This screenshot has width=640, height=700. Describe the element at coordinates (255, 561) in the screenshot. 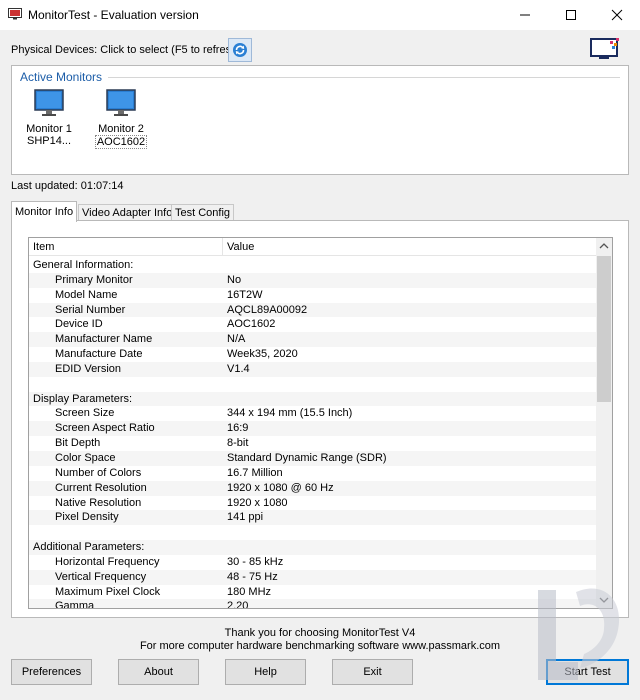

I see `row-value: 30 - 85 kHz` at that location.